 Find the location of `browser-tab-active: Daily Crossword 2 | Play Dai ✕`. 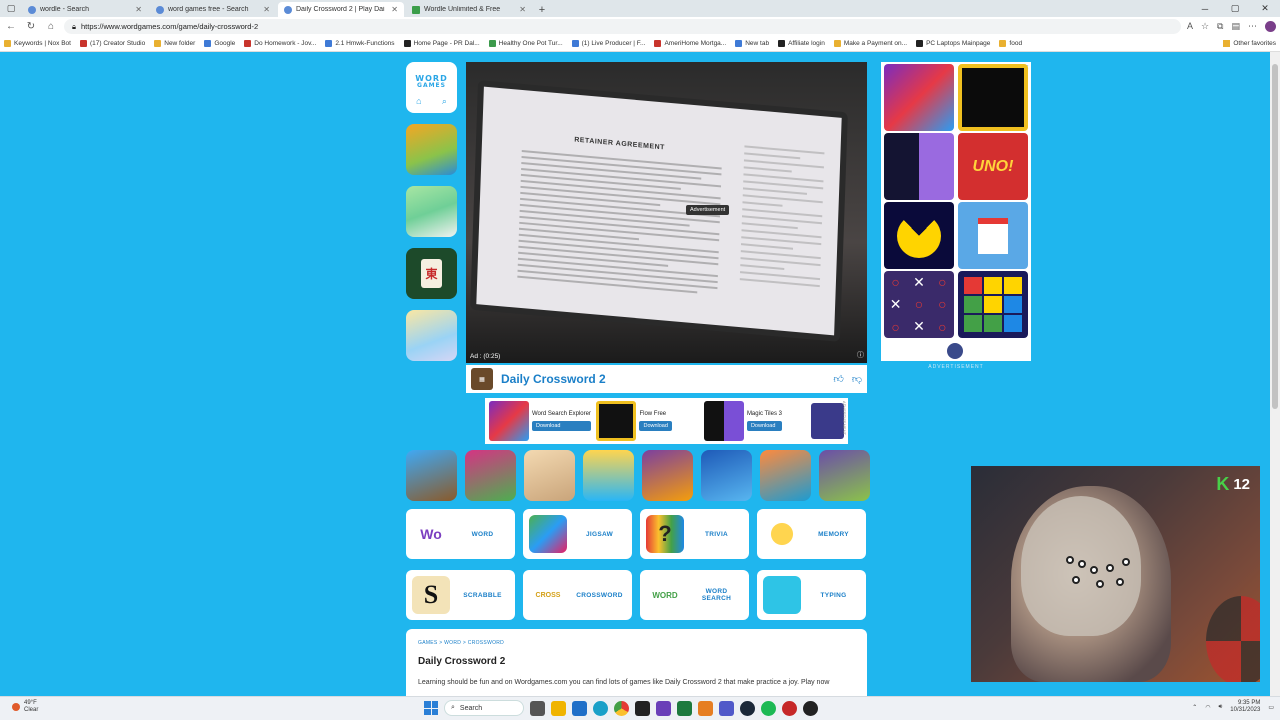

browser-tab-active: Daily Crossword 2 | Play Dai ✕ is located at coordinates (341, 9).